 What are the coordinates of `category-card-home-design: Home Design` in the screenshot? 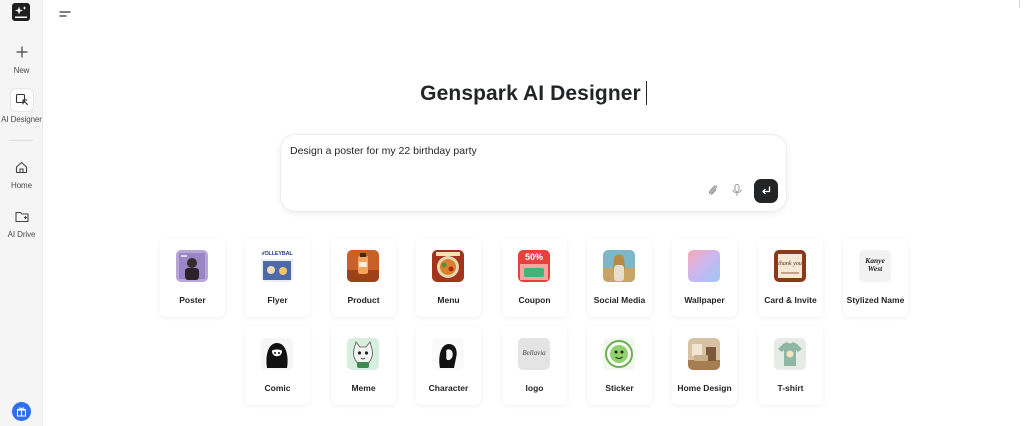 It's located at (704, 365).